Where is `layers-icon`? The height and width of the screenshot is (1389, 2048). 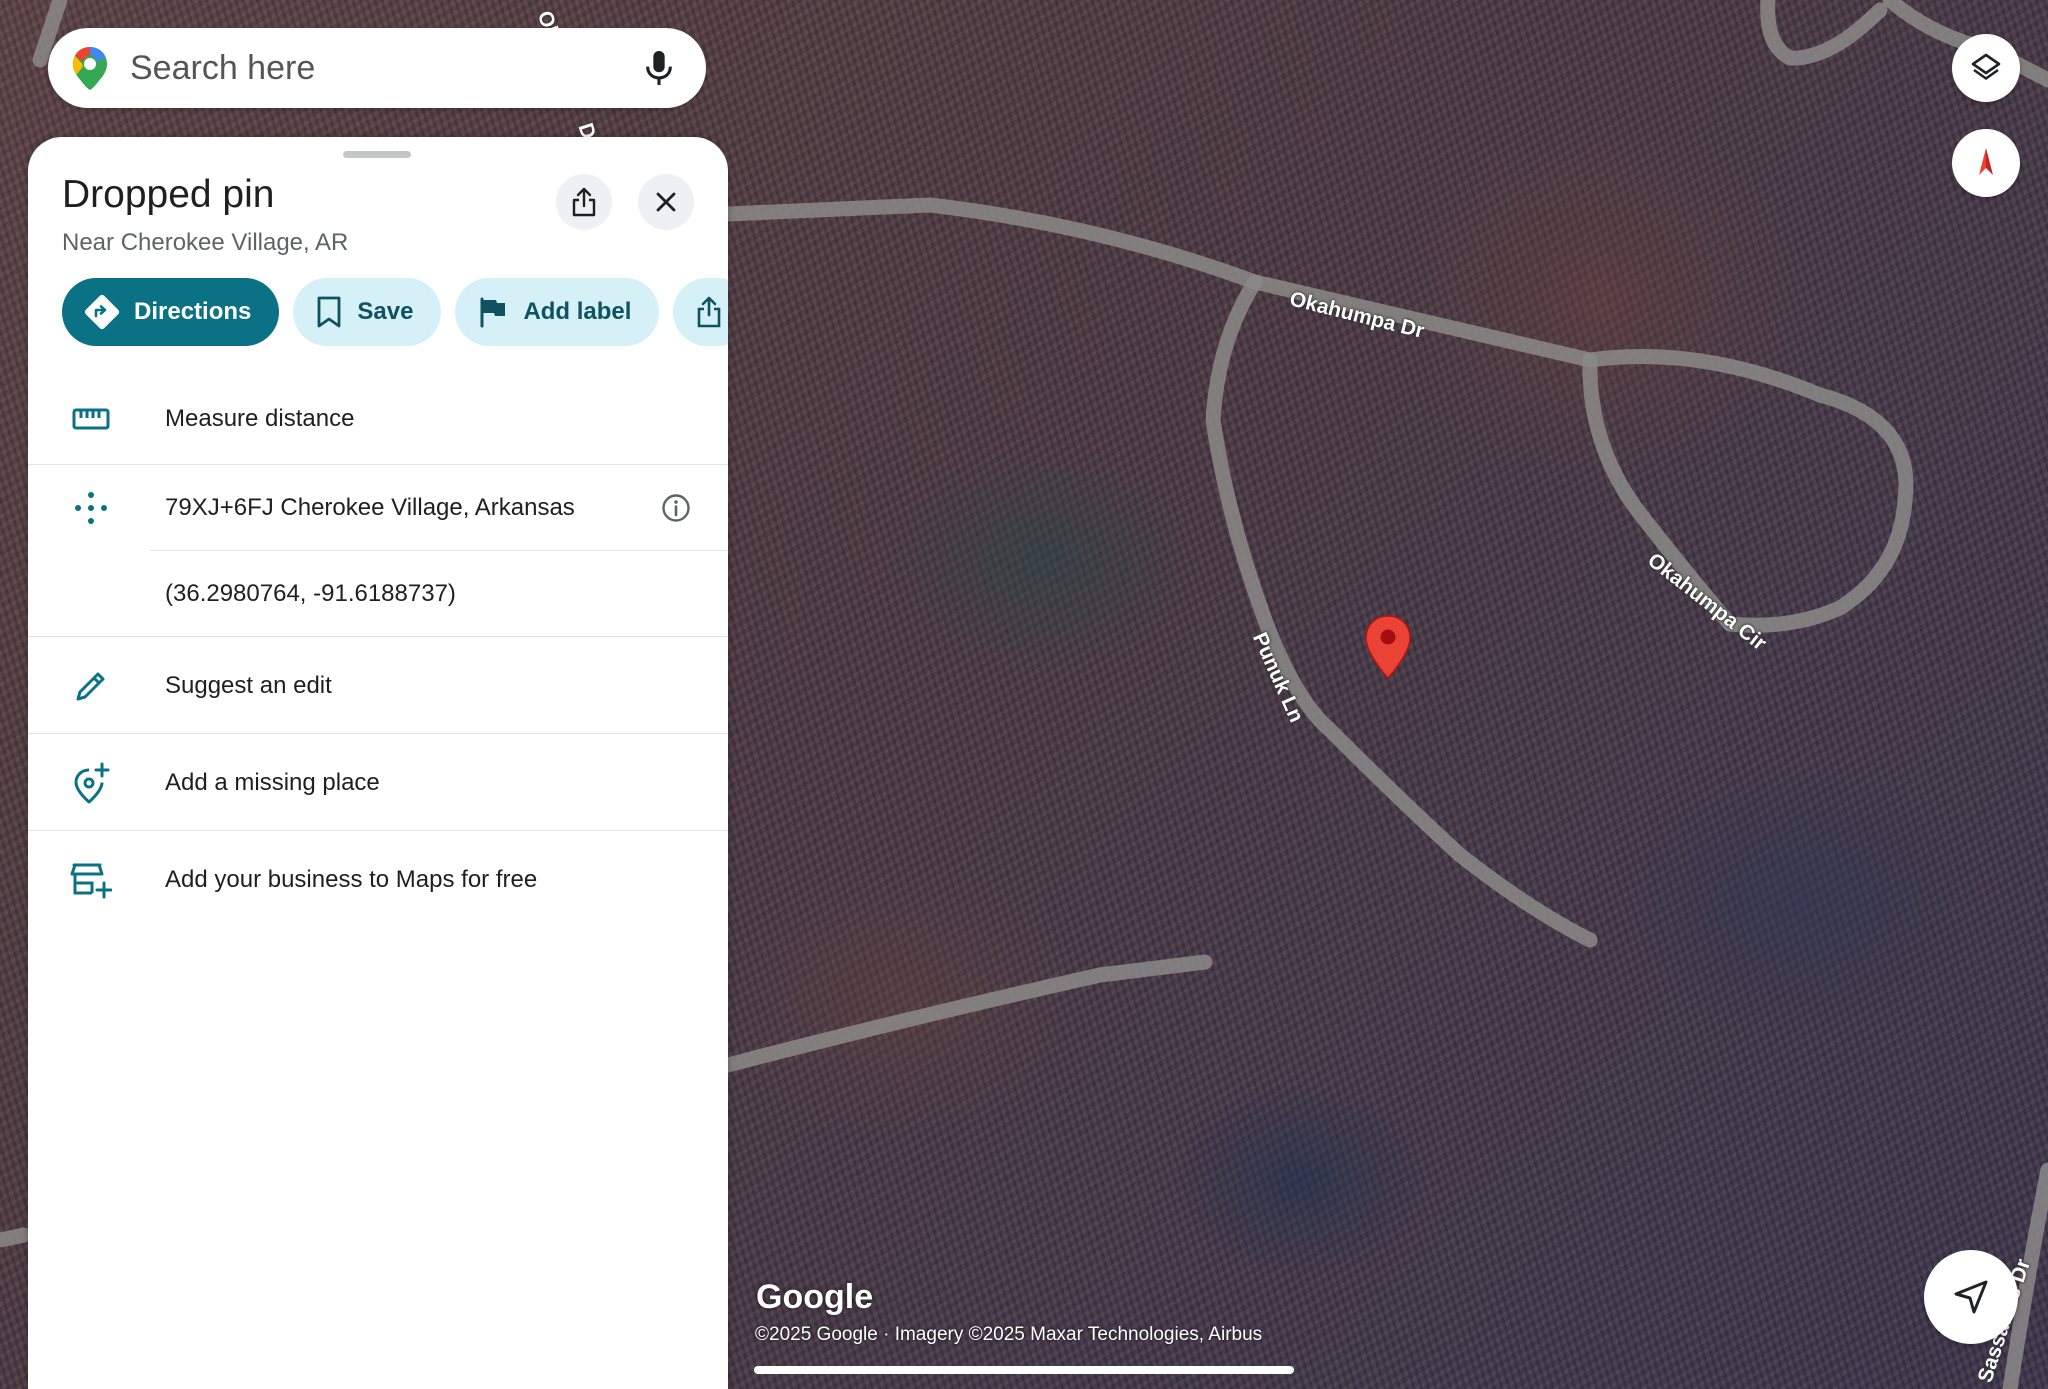 layers-icon is located at coordinates (1986, 66).